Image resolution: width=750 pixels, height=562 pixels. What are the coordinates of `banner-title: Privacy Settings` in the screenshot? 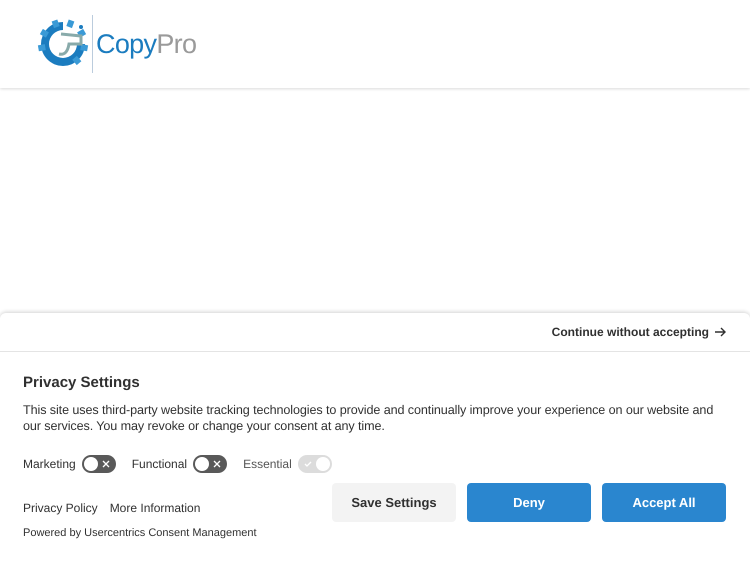 It's located at (82, 383).